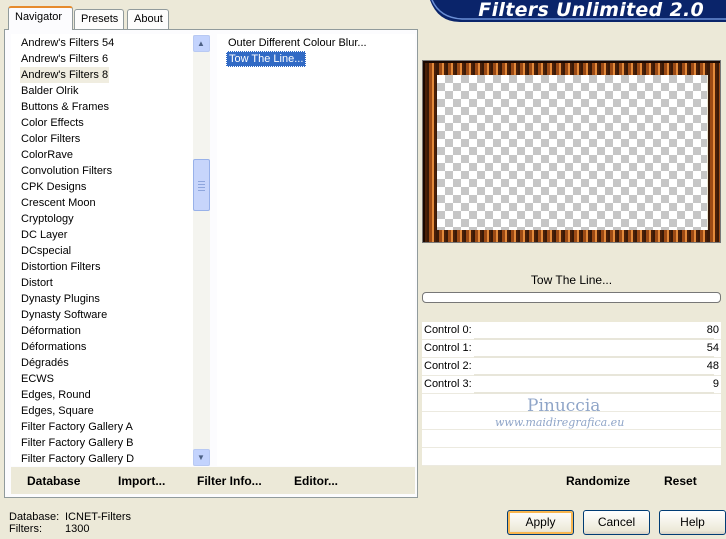  I want to click on title-banner: Filters Unlimited 2.0, so click(578, 11).